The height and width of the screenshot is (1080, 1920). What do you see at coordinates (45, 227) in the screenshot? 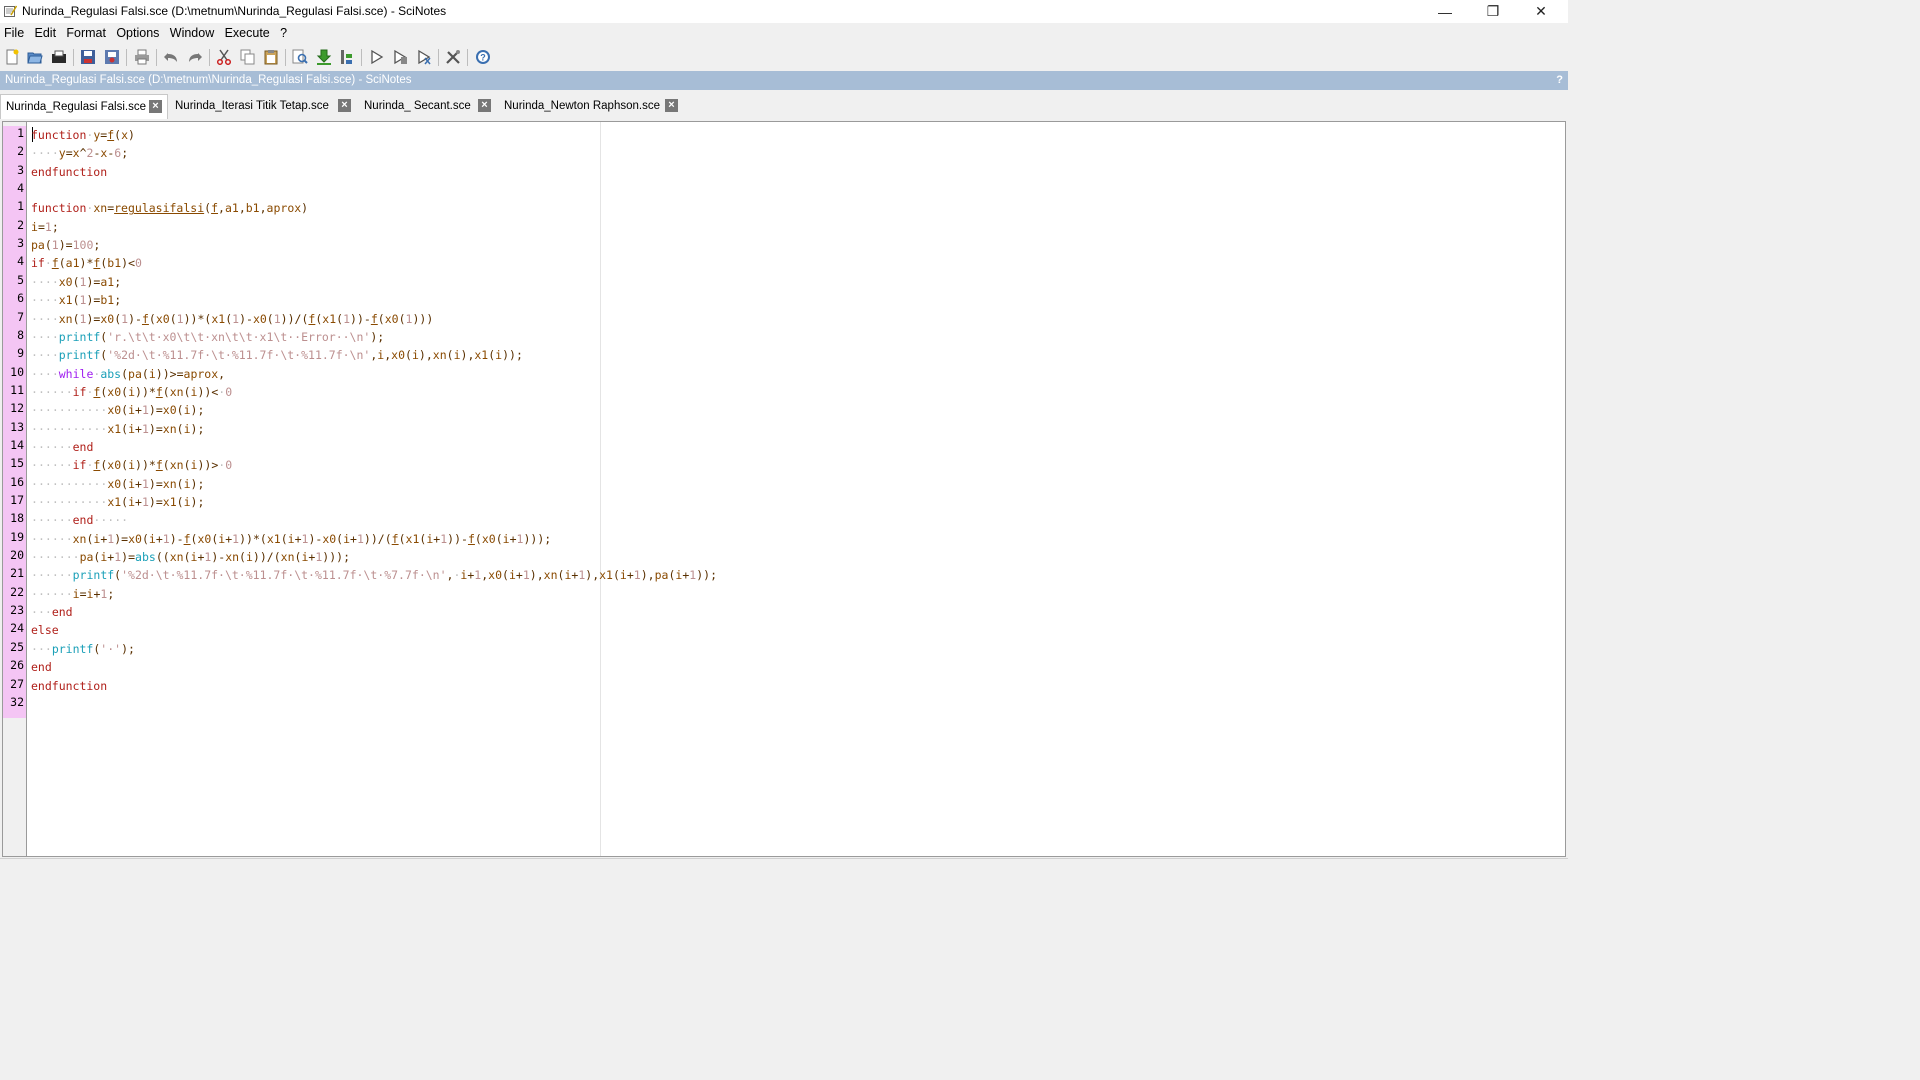
I see `code-line: i=1;` at bounding box center [45, 227].